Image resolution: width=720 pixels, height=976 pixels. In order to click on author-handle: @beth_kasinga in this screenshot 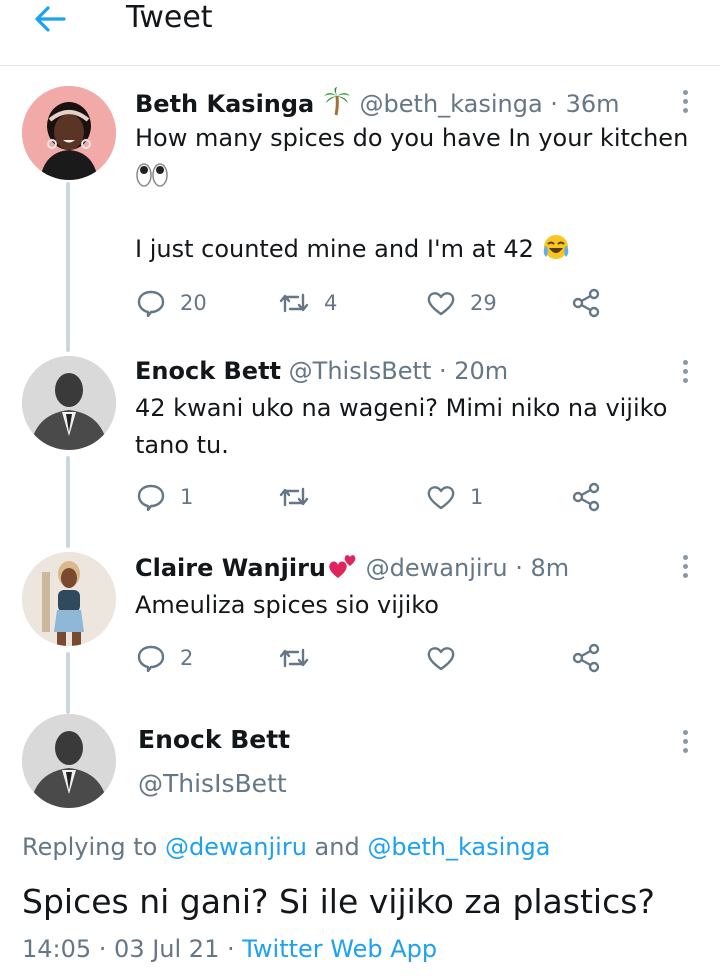, I will do `click(451, 104)`.